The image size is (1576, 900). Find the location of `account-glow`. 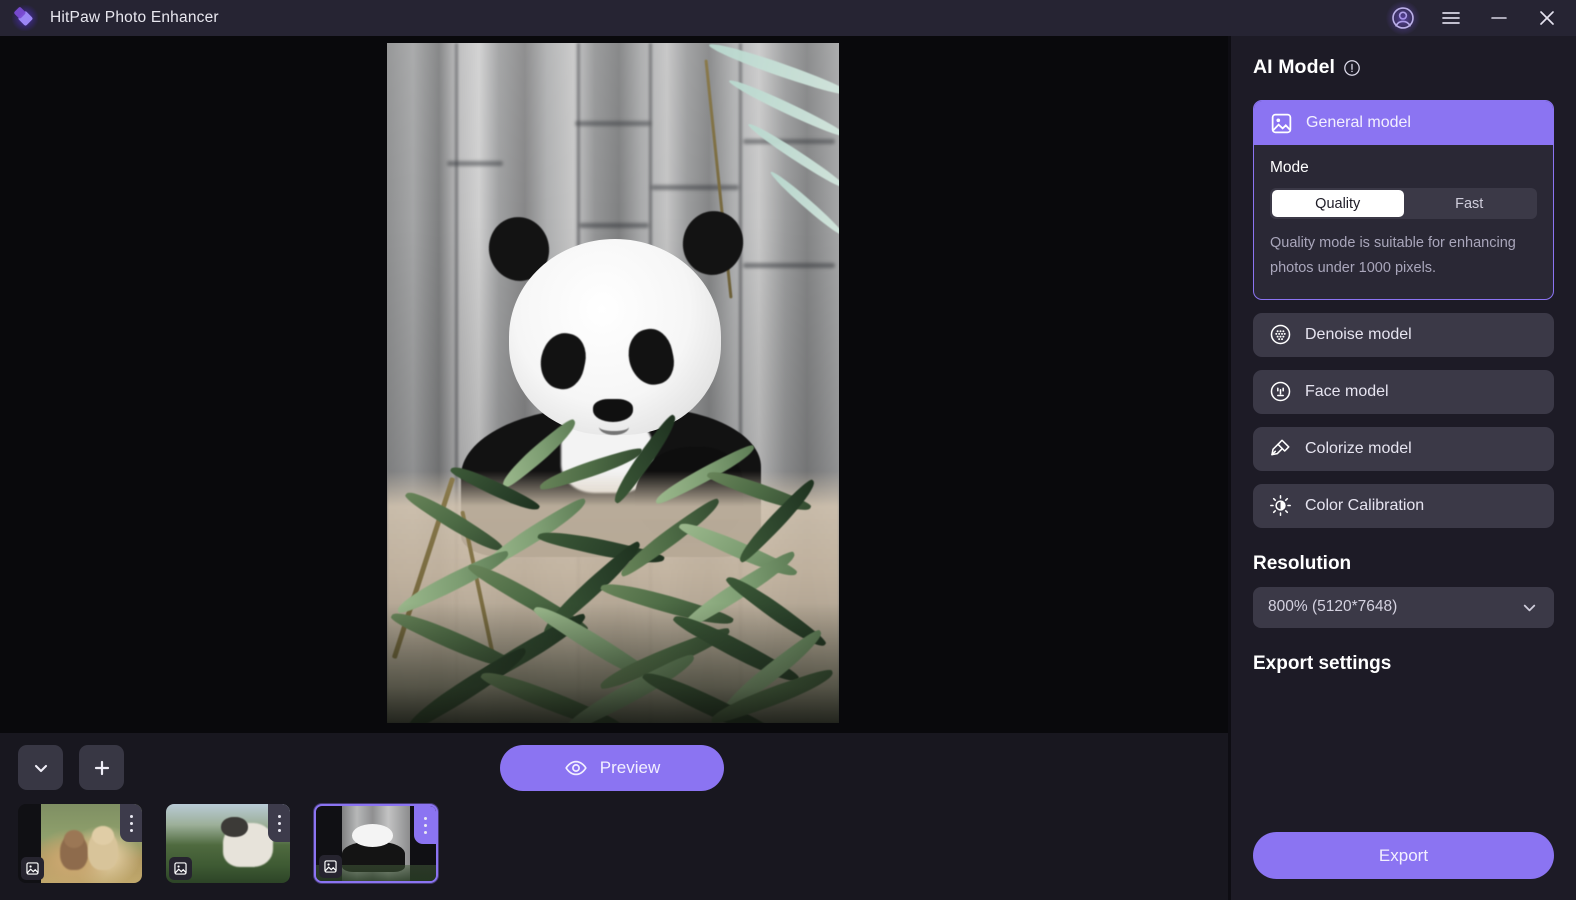

account-glow is located at coordinates (1403, 18).